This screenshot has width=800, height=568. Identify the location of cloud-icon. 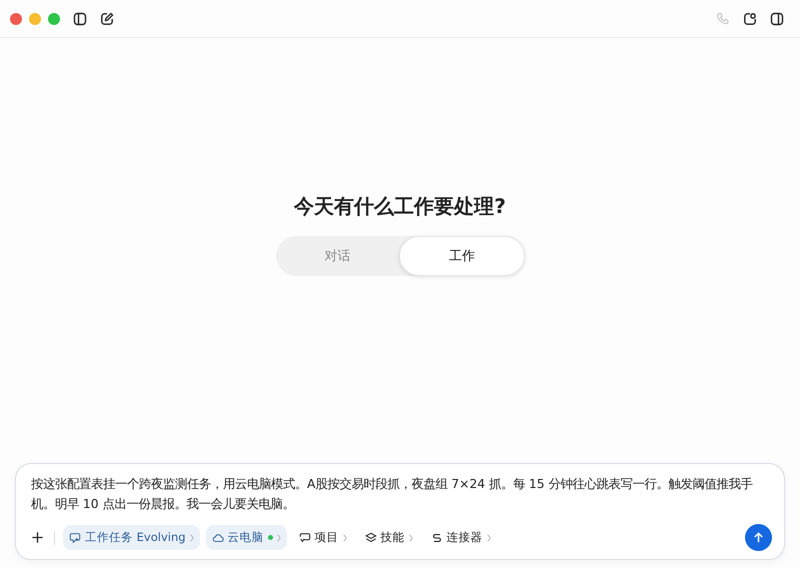
(218, 538).